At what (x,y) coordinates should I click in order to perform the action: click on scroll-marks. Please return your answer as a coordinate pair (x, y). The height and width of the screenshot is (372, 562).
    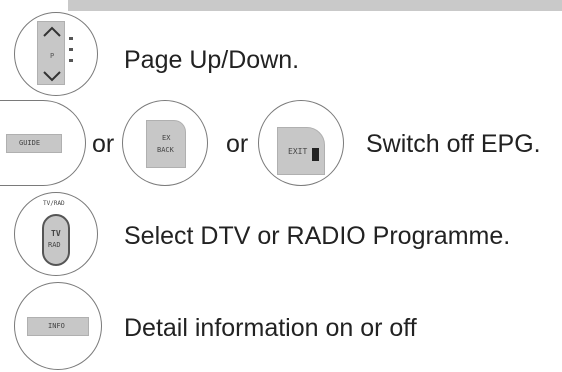
    Looking at the image, I should click on (71, 55).